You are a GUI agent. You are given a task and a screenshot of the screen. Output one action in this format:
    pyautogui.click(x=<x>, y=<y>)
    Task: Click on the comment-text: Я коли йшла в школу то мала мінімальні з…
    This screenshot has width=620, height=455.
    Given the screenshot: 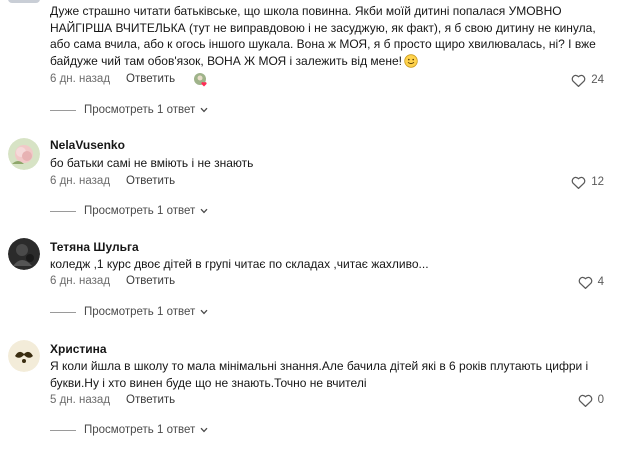 What is the action you would take?
    pyautogui.click(x=319, y=374)
    